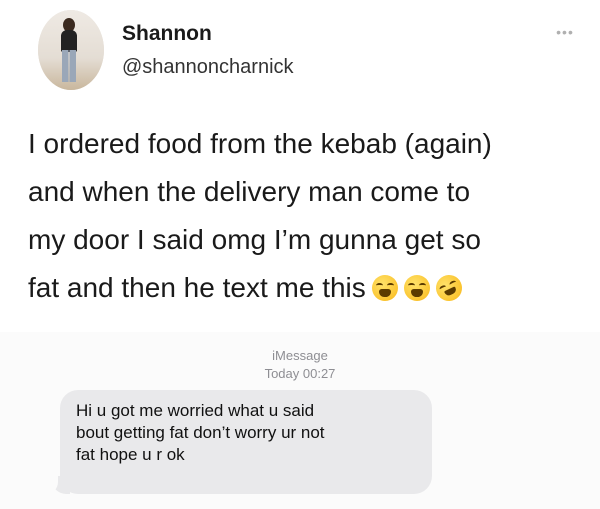 This screenshot has width=600, height=509. Describe the element at coordinates (302, 288) in the screenshot. I see `tweet-text-line-last: fat and then he text me this` at that location.